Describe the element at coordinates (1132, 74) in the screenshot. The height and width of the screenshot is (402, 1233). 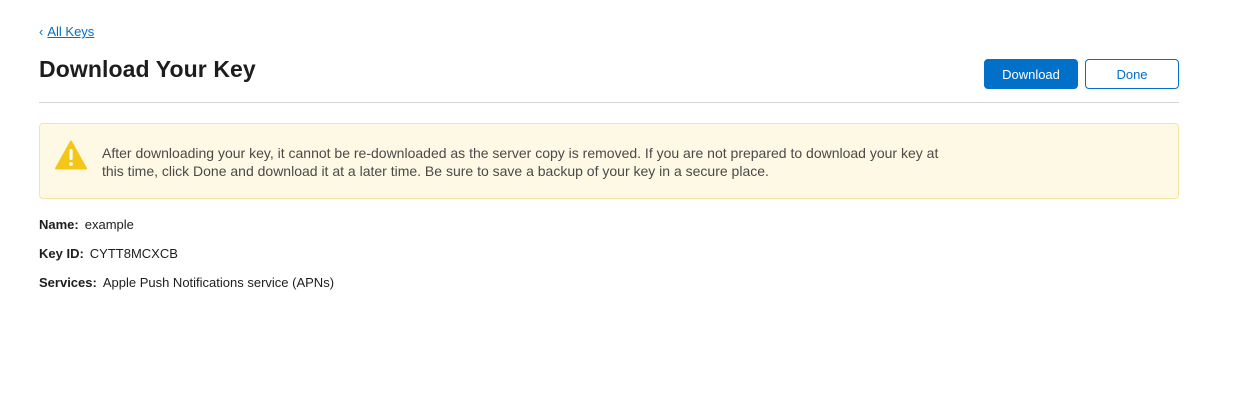
I see `done-button: Done` at that location.